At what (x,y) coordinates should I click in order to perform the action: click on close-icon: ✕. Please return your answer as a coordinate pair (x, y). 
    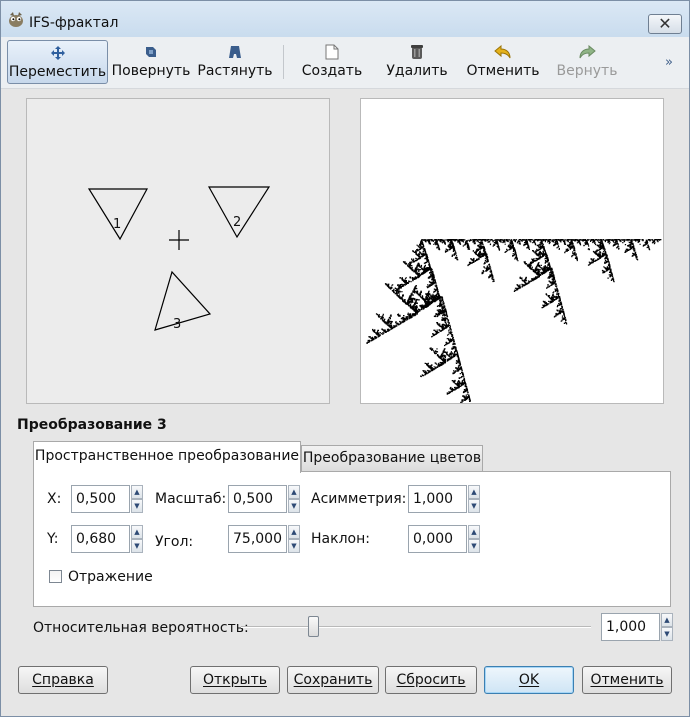
    Looking at the image, I should click on (664, 23).